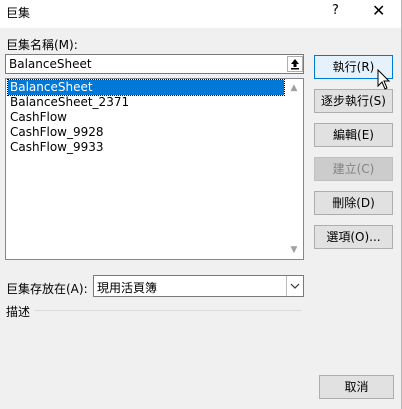 This screenshot has height=409, width=402. Describe the element at coordinates (294, 88) in the screenshot. I see `scroll-up-icon: ▲` at that location.